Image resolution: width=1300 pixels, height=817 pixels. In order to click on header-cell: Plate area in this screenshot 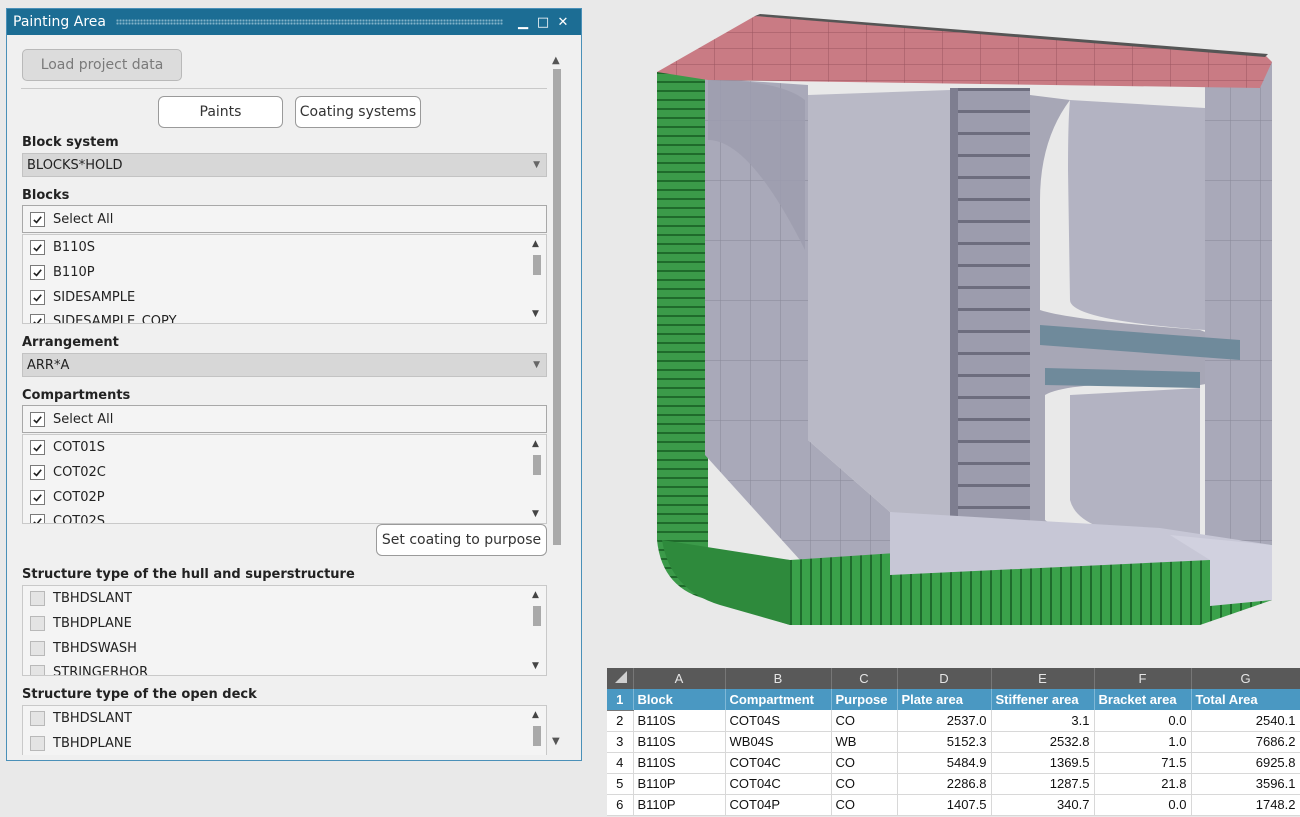, I will do `click(944, 699)`.